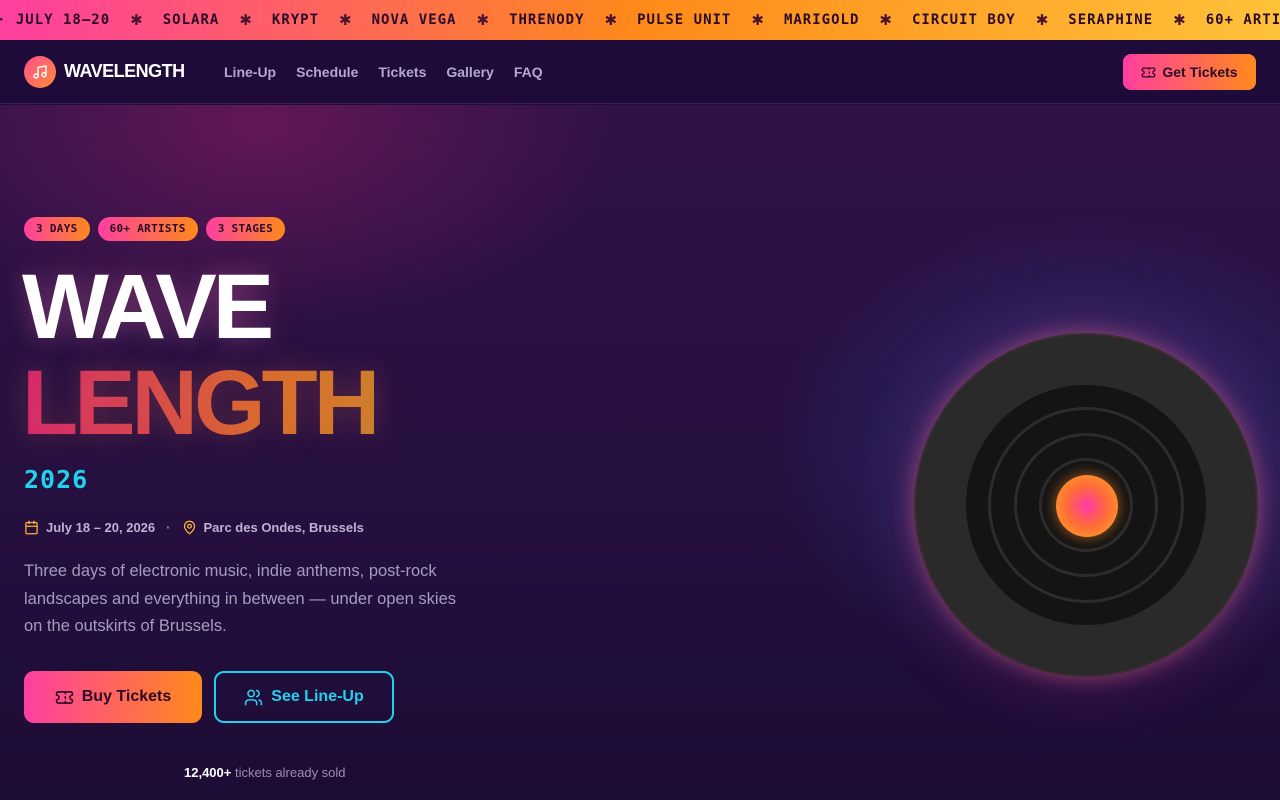  What do you see at coordinates (1242, 20) in the screenshot?
I see `ticker-item: 60+ ARTISTS` at bounding box center [1242, 20].